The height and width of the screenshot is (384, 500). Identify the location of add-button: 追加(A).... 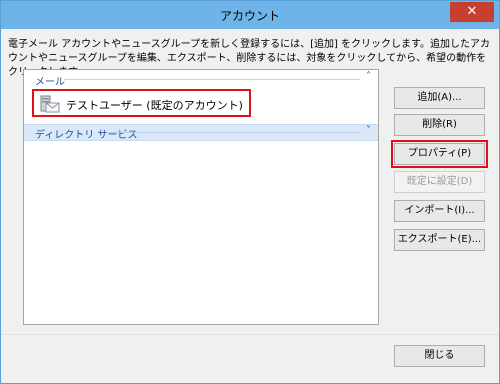
(439, 98).